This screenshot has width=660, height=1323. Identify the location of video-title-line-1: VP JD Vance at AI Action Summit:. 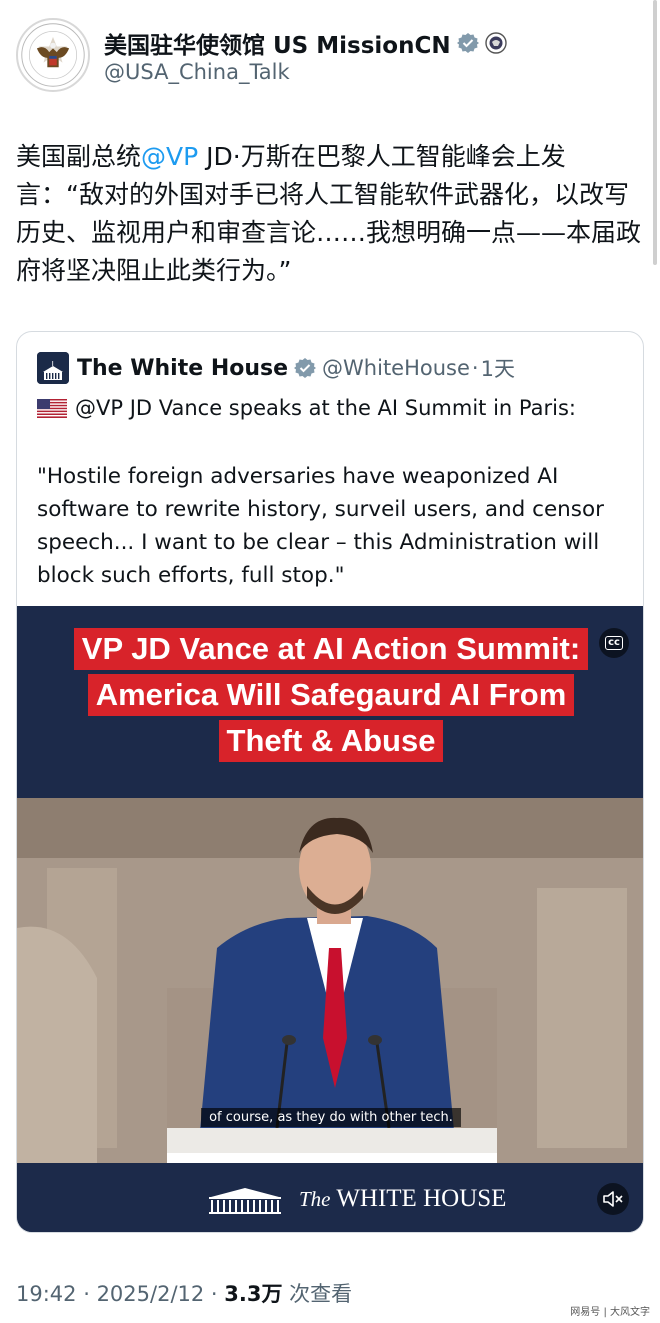
(331, 649).